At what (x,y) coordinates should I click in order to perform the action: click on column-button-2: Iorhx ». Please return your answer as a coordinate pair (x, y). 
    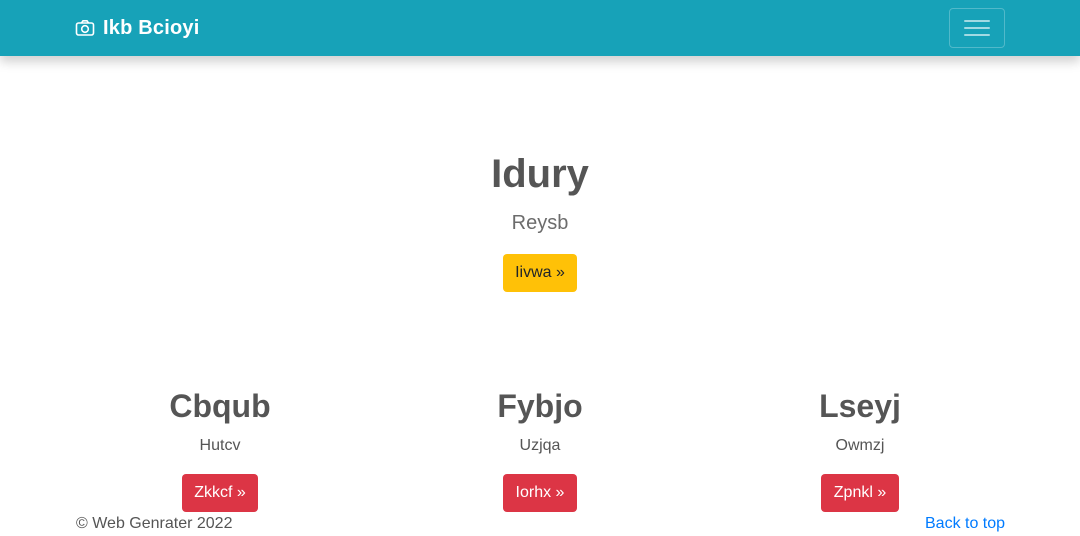
    Looking at the image, I should click on (540, 493).